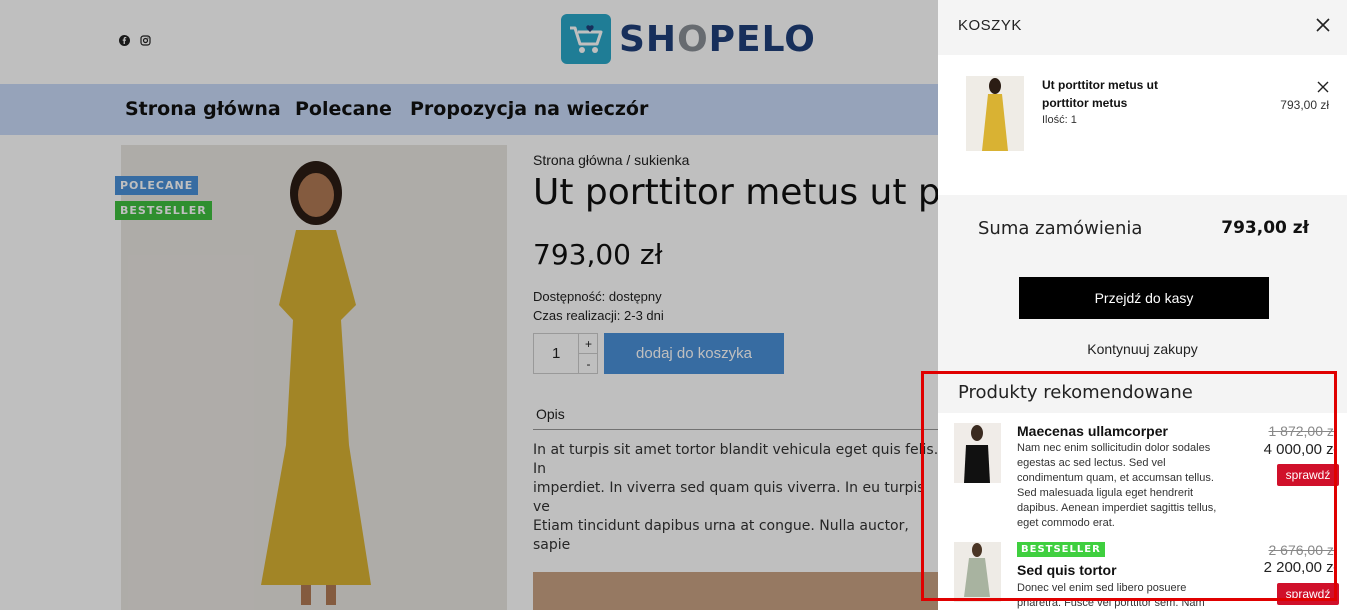 This screenshot has height=610, width=1347. I want to click on recommended-item-old-price: 2 676,00 zł, so click(1303, 550).